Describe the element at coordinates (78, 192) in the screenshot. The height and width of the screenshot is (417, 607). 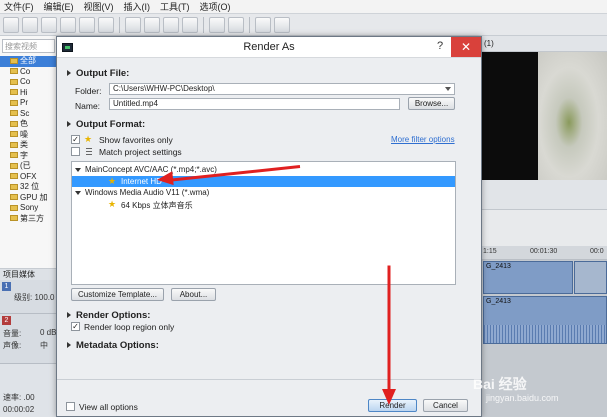
I see `expand-triangle-icon` at that location.